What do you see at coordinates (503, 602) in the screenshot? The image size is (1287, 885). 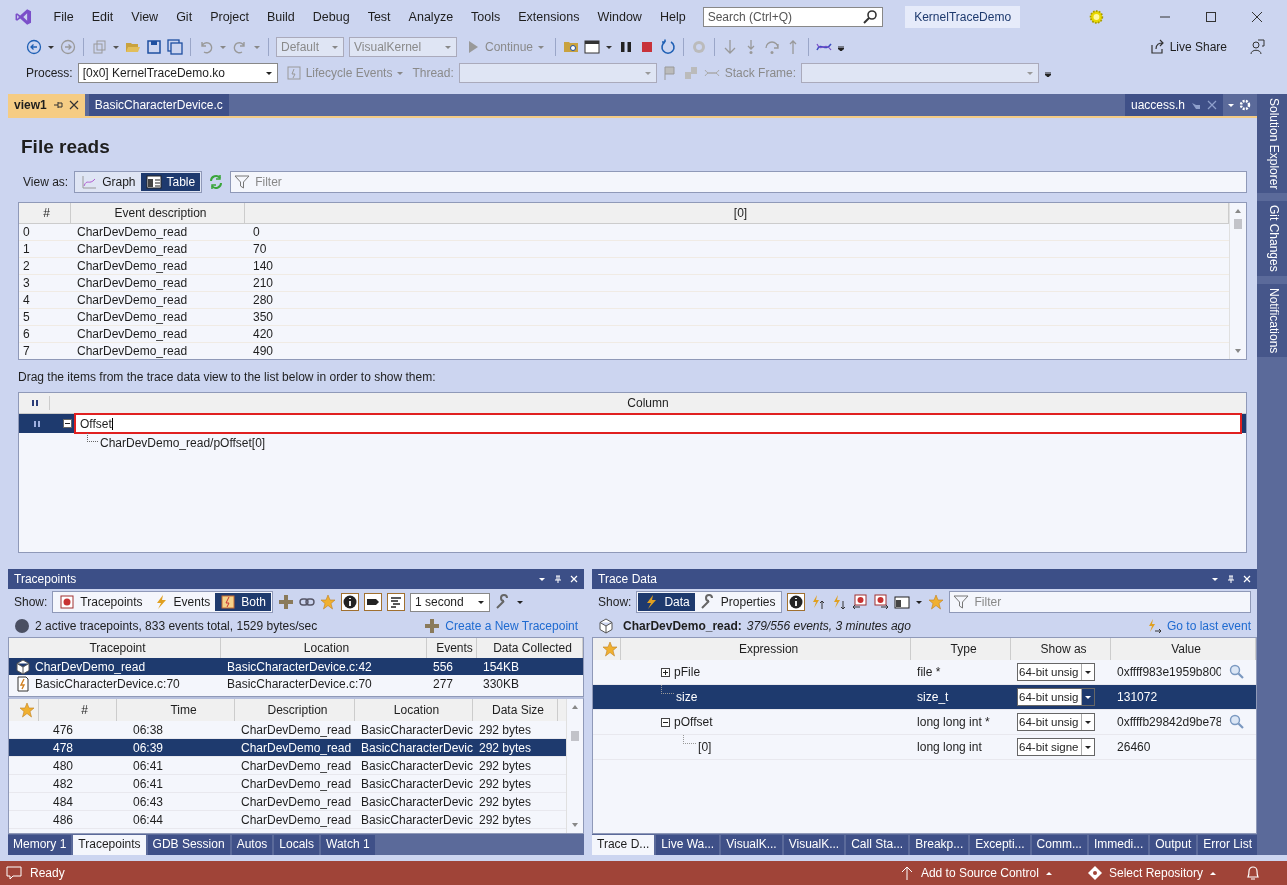 I see `wrench-icon` at bounding box center [503, 602].